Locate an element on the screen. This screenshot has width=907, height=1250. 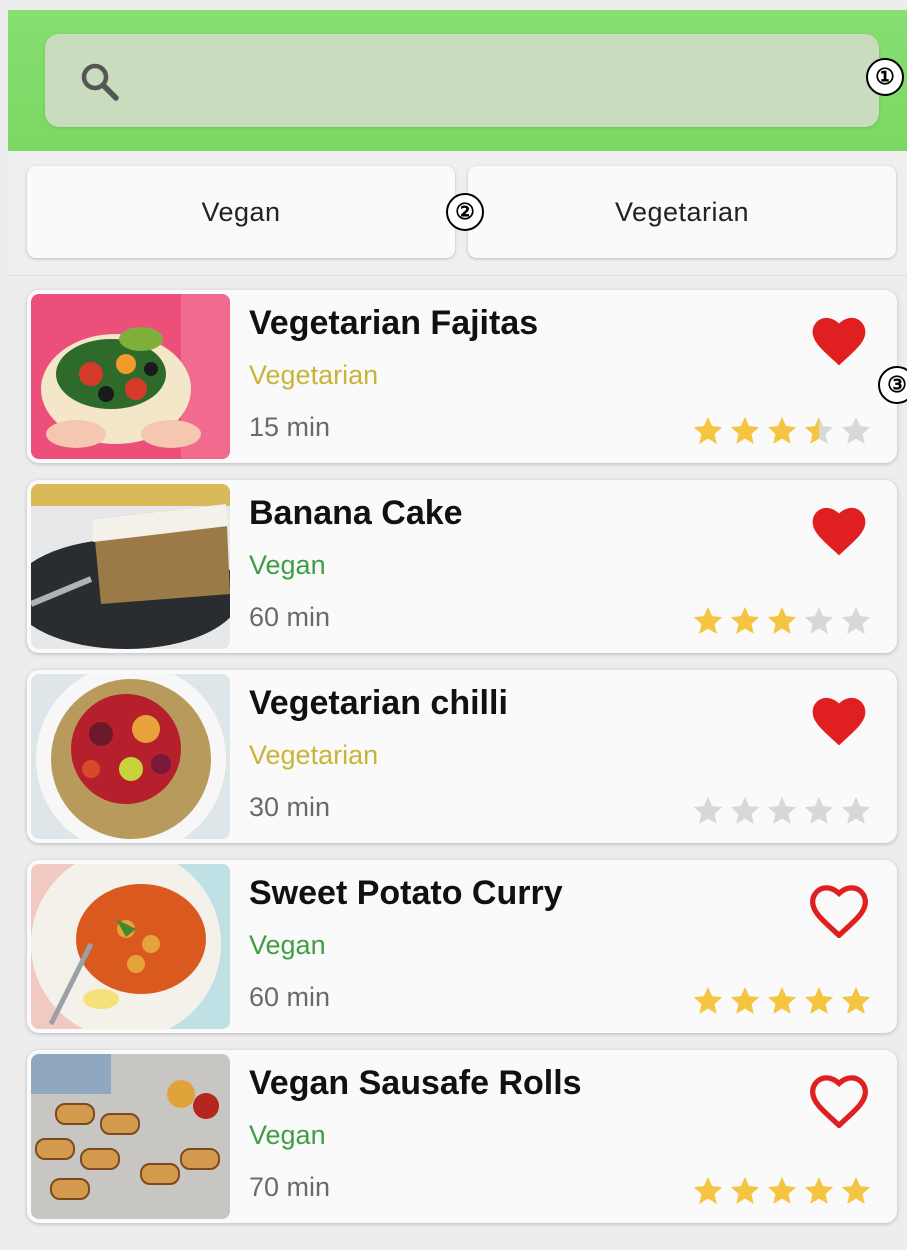
recipe-title: Banana Cake is located at coordinates (356, 513).